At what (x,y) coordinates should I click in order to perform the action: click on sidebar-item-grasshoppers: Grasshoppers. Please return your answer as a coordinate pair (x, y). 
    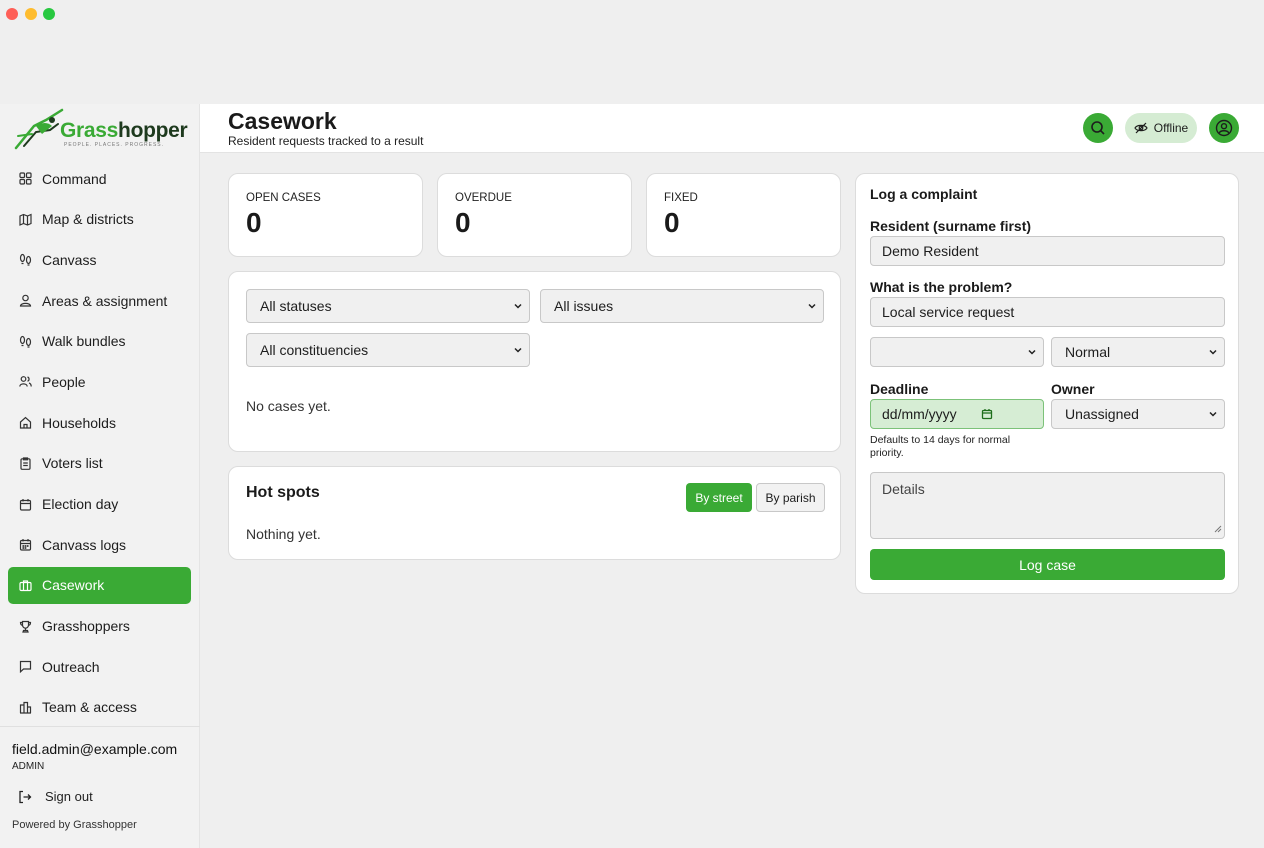
    Looking at the image, I should click on (99, 626).